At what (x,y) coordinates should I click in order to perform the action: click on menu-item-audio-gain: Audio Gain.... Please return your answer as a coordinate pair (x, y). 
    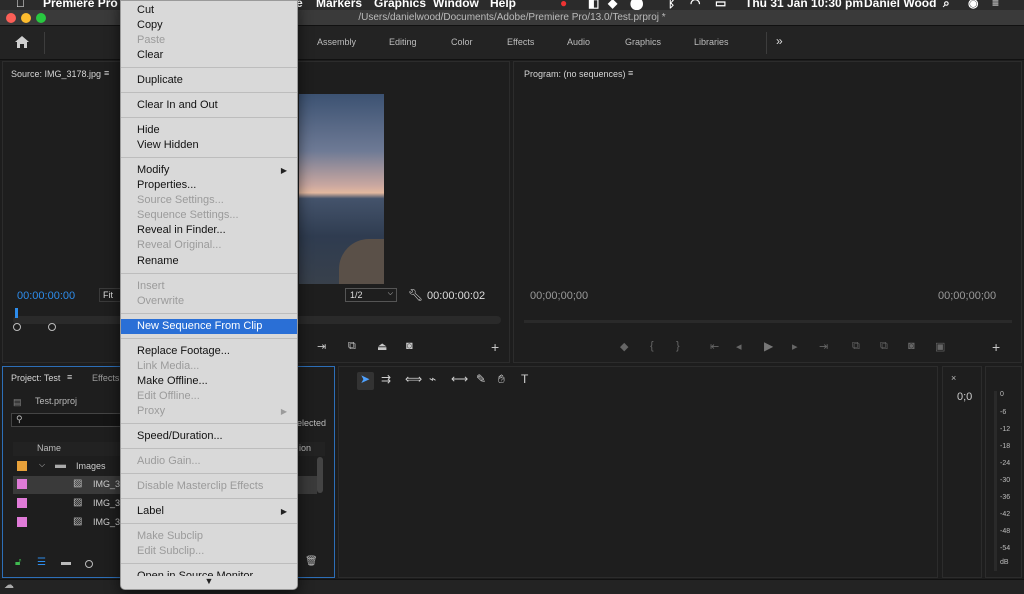
    Looking at the image, I should click on (209, 461).